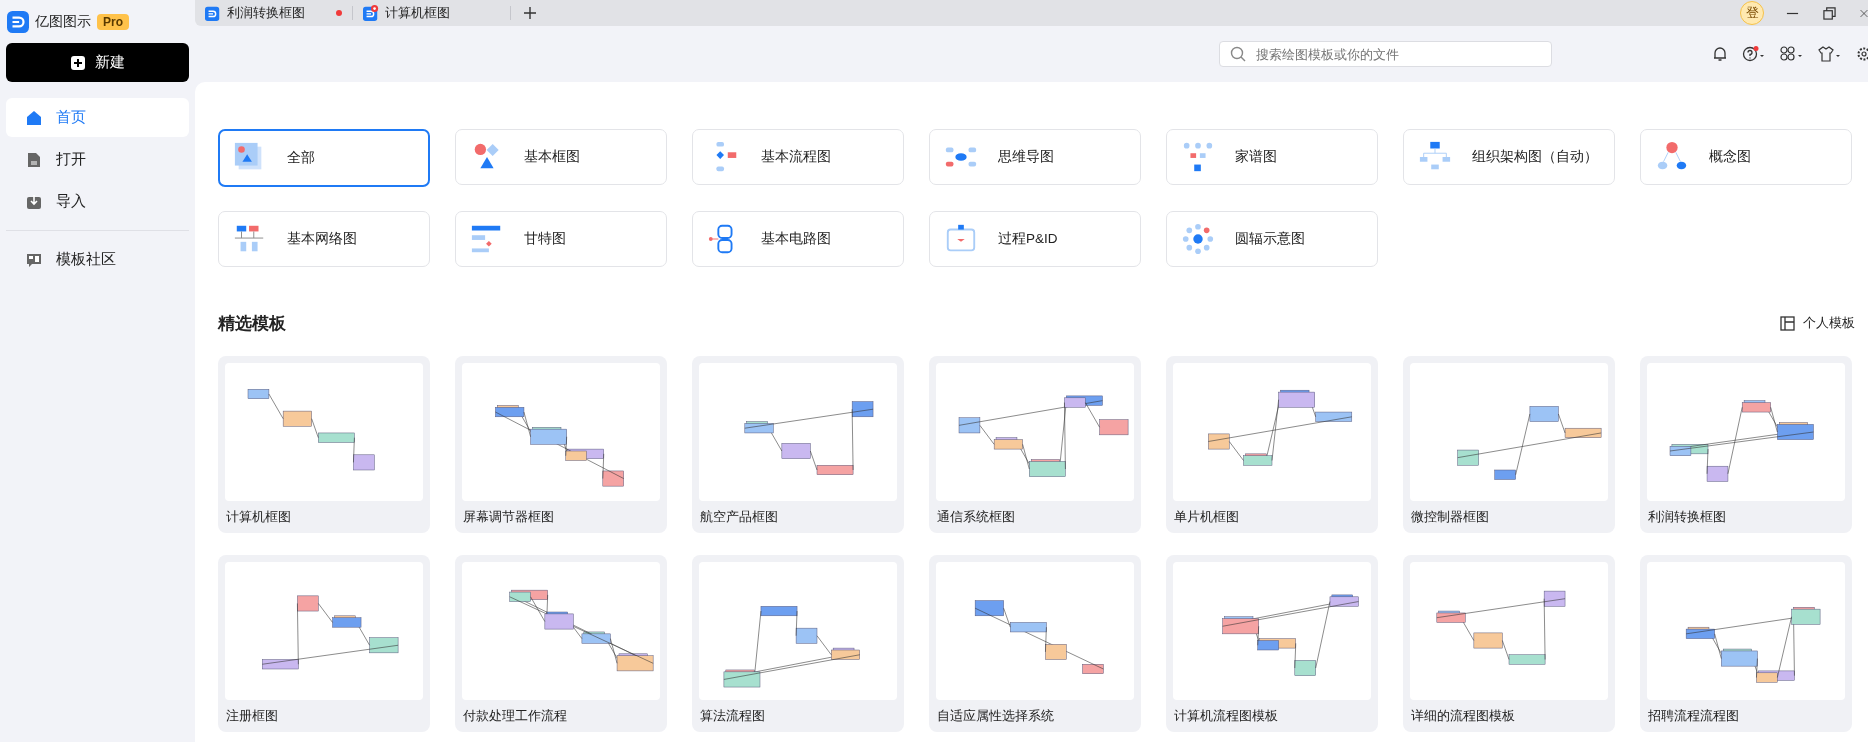 This screenshot has width=1868, height=742. I want to click on document-tab: 计算机框图, so click(431, 13).